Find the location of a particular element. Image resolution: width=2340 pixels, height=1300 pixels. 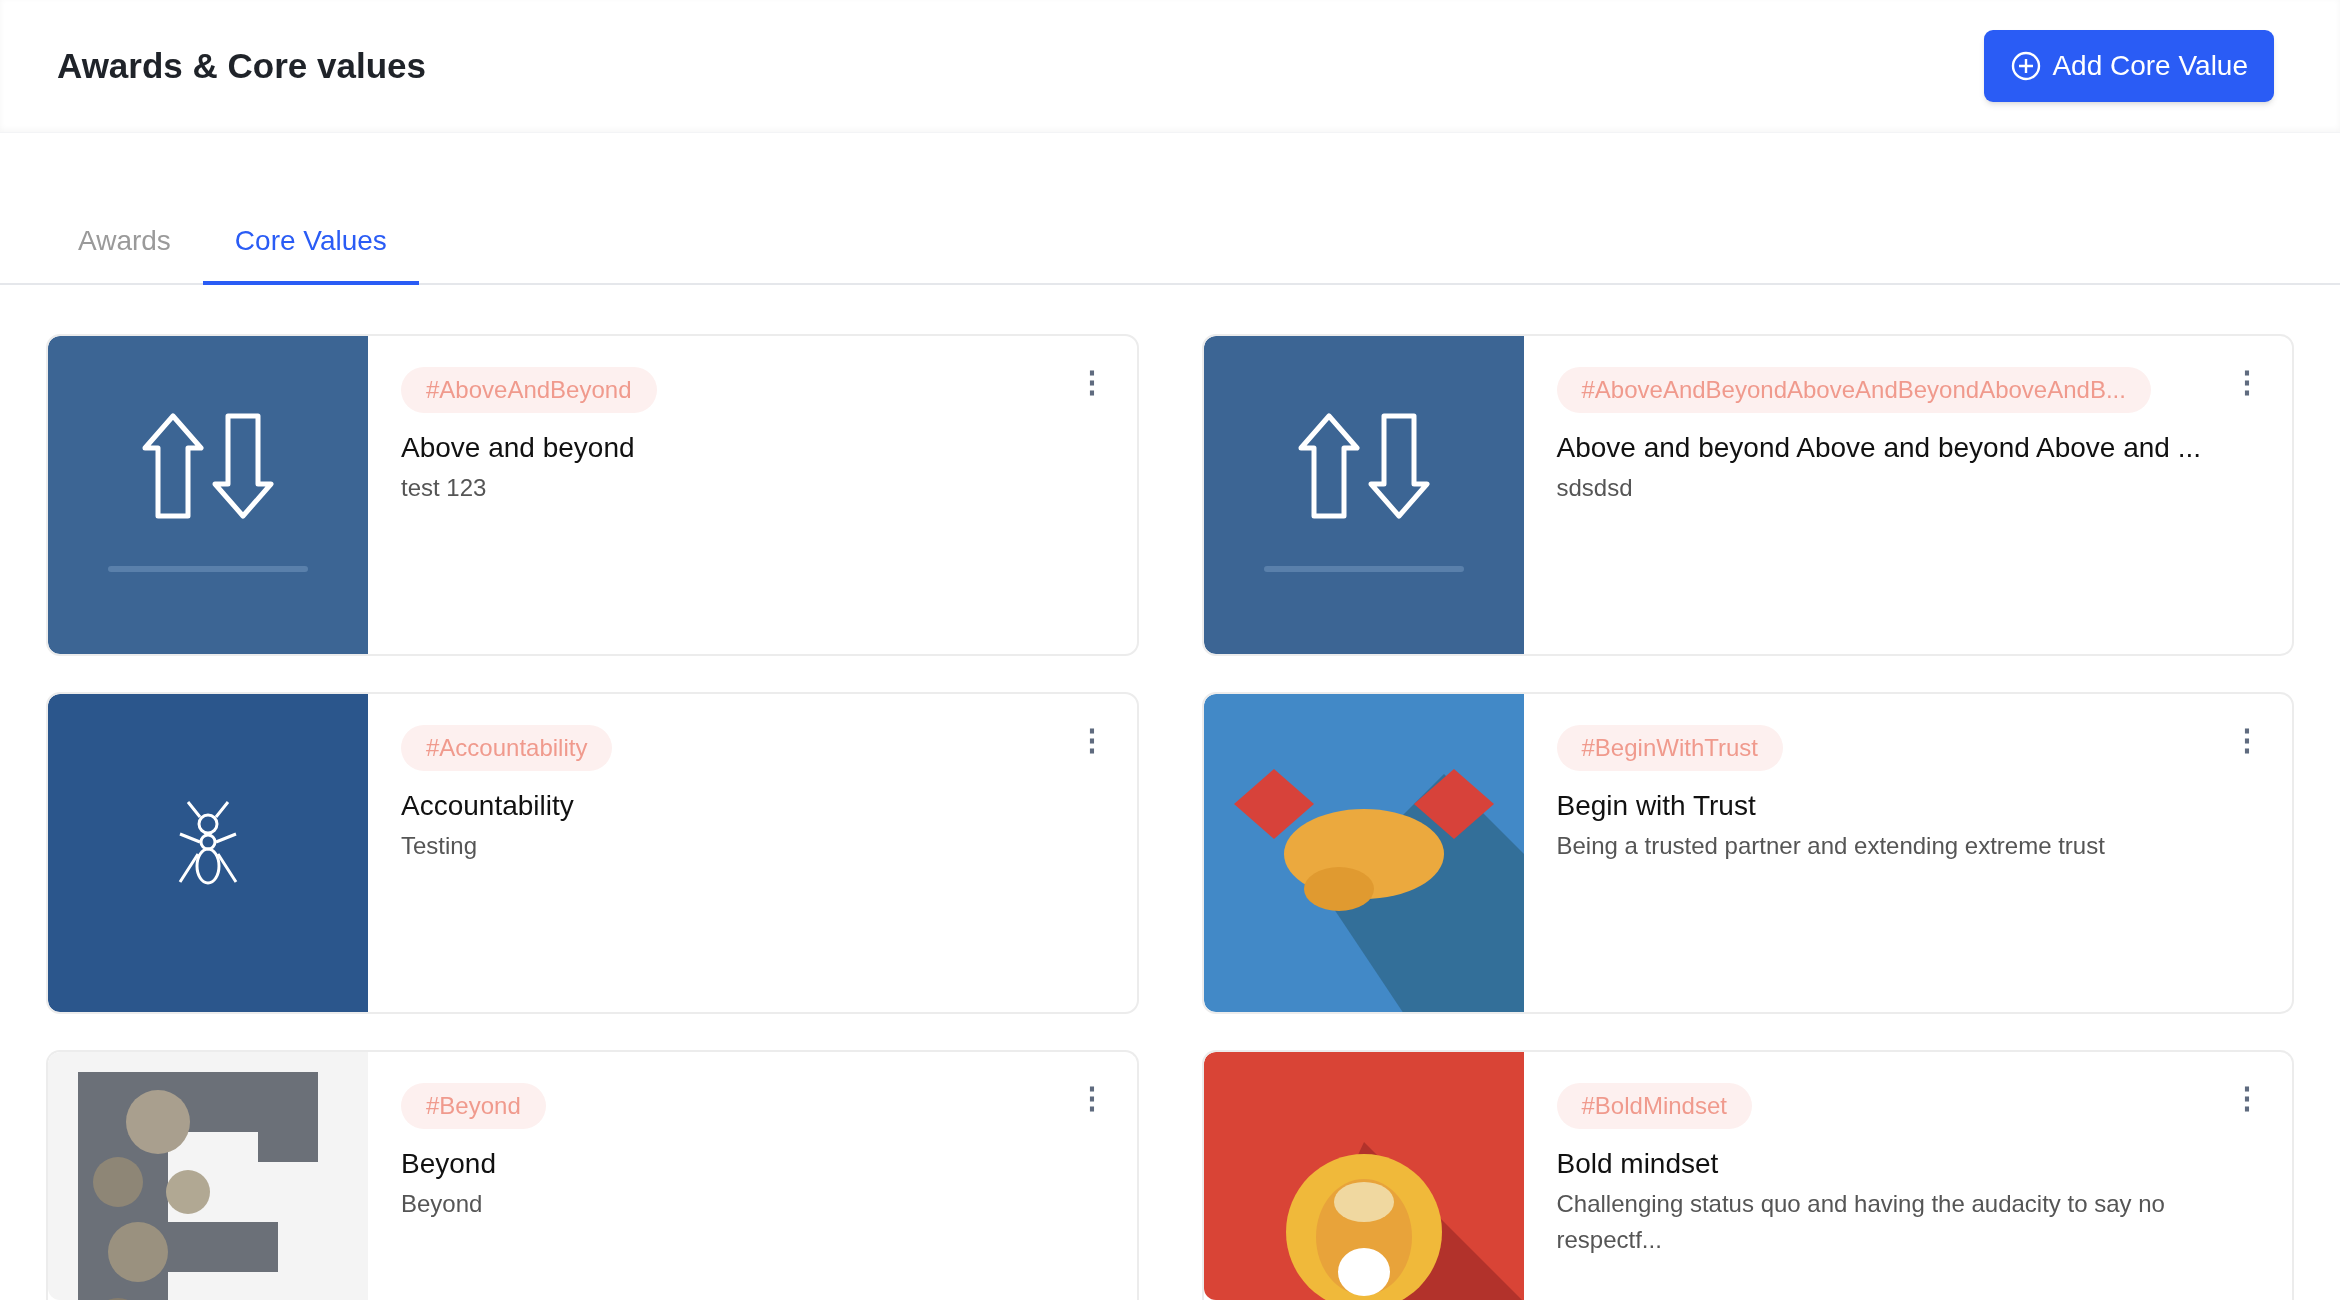

hashtag-tag: #BoldMindset is located at coordinates (1654, 1106).